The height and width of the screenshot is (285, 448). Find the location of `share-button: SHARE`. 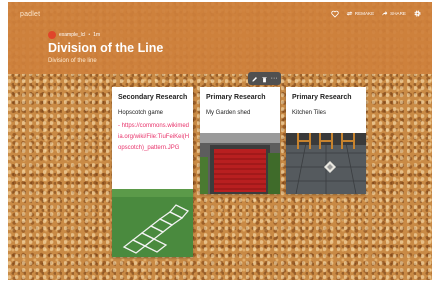

share-button: SHARE is located at coordinates (393, 13).